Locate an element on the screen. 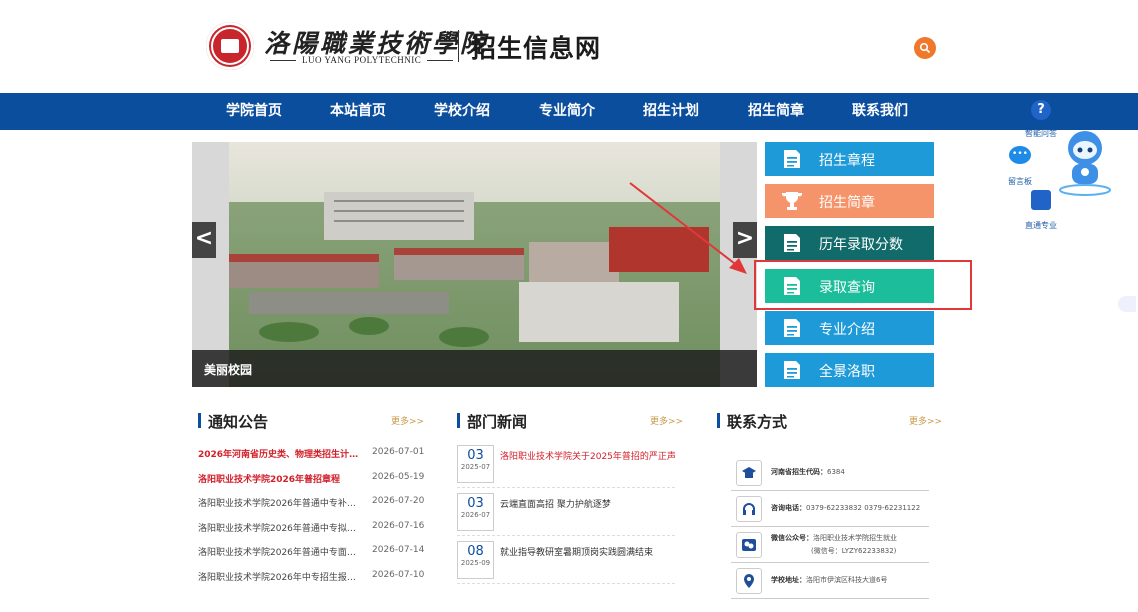 The height and width of the screenshot is (612, 1138). highlight-annotation-box is located at coordinates (863, 285).